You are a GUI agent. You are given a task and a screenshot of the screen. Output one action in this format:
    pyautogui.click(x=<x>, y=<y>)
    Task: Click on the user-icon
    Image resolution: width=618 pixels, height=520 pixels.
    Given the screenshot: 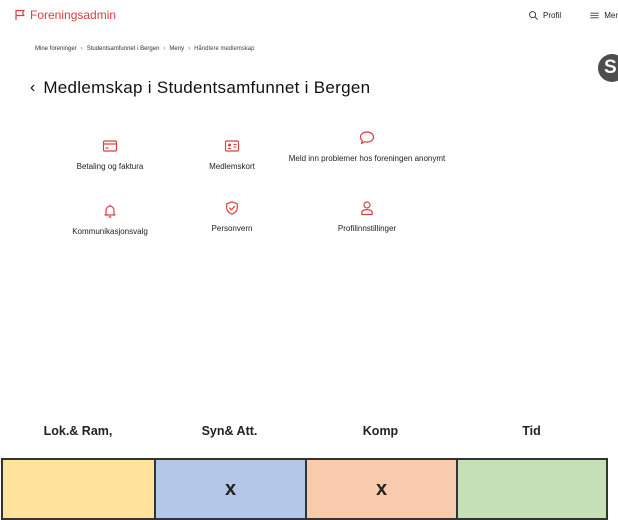 What is the action you would take?
    pyautogui.click(x=367, y=208)
    